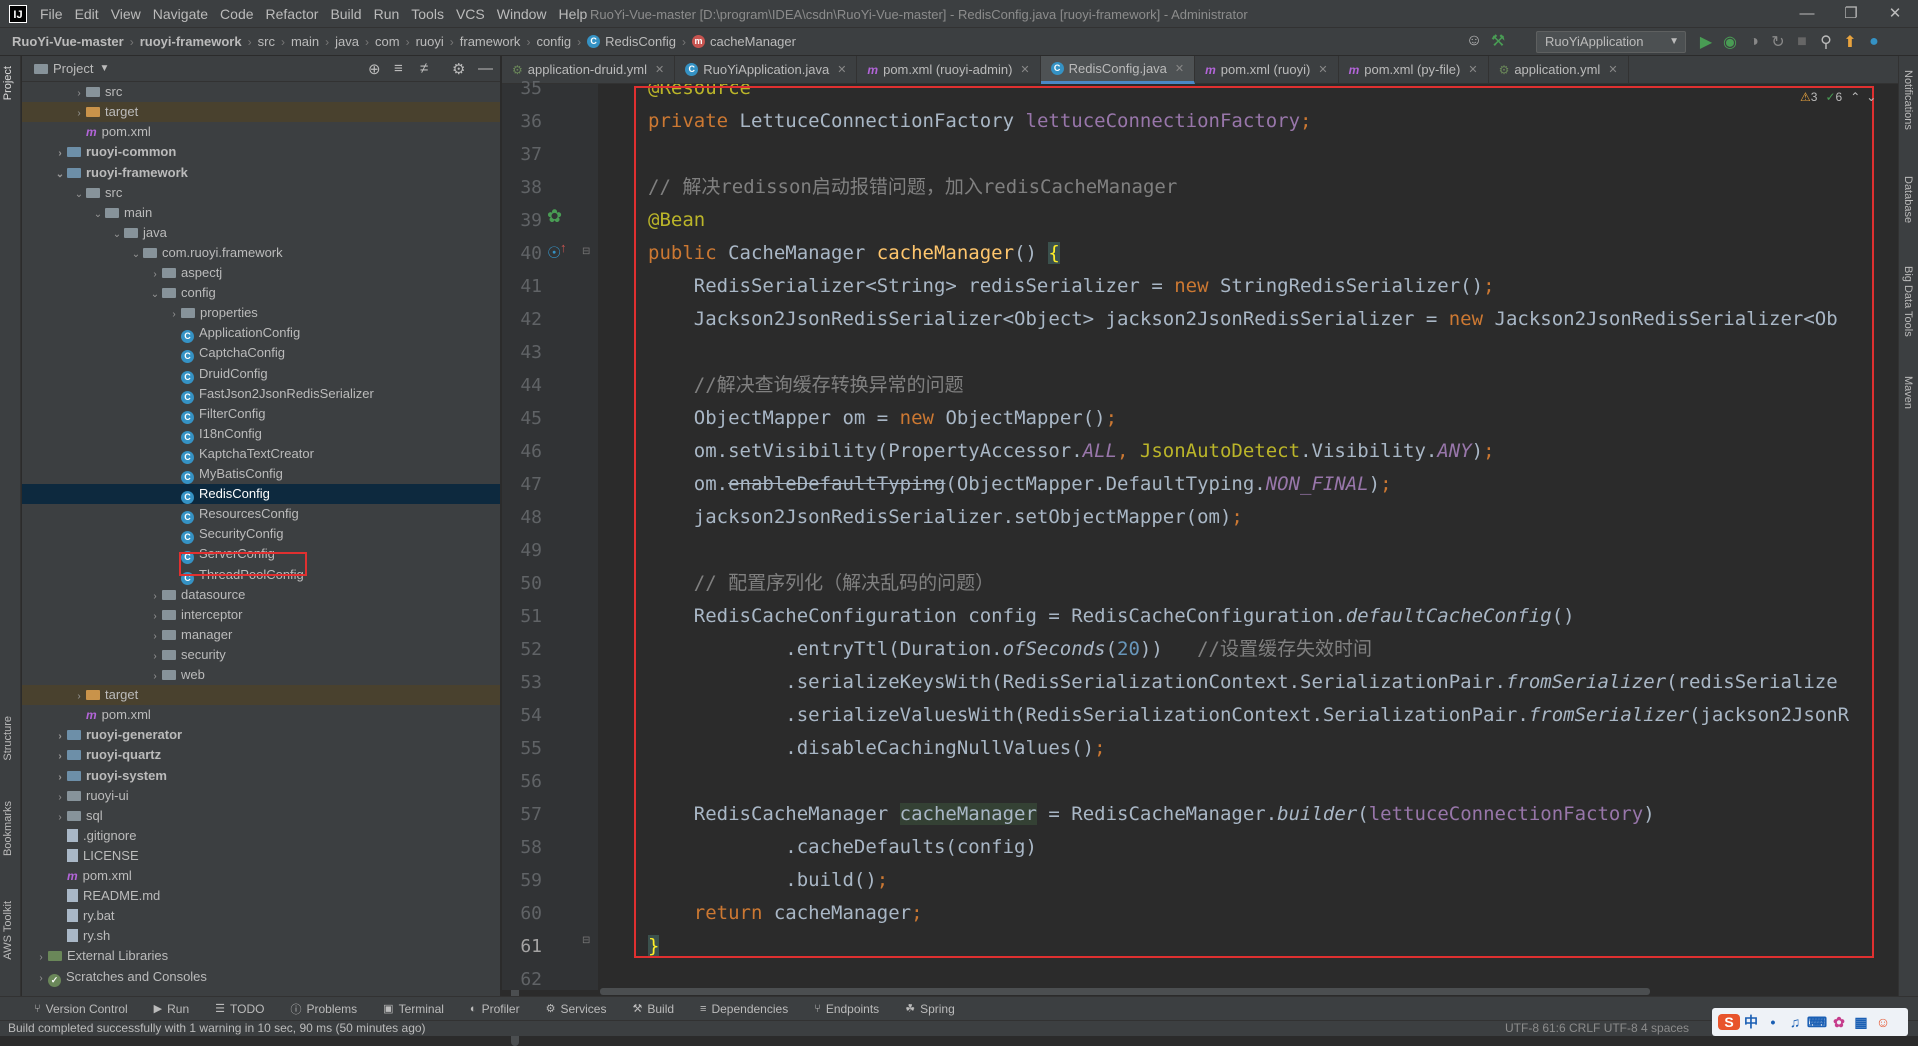  What do you see at coordinates (1817, 1022) in the screenshot?
I see `keyboard-icon: ⌨` at bounding box center [1817, 1022].